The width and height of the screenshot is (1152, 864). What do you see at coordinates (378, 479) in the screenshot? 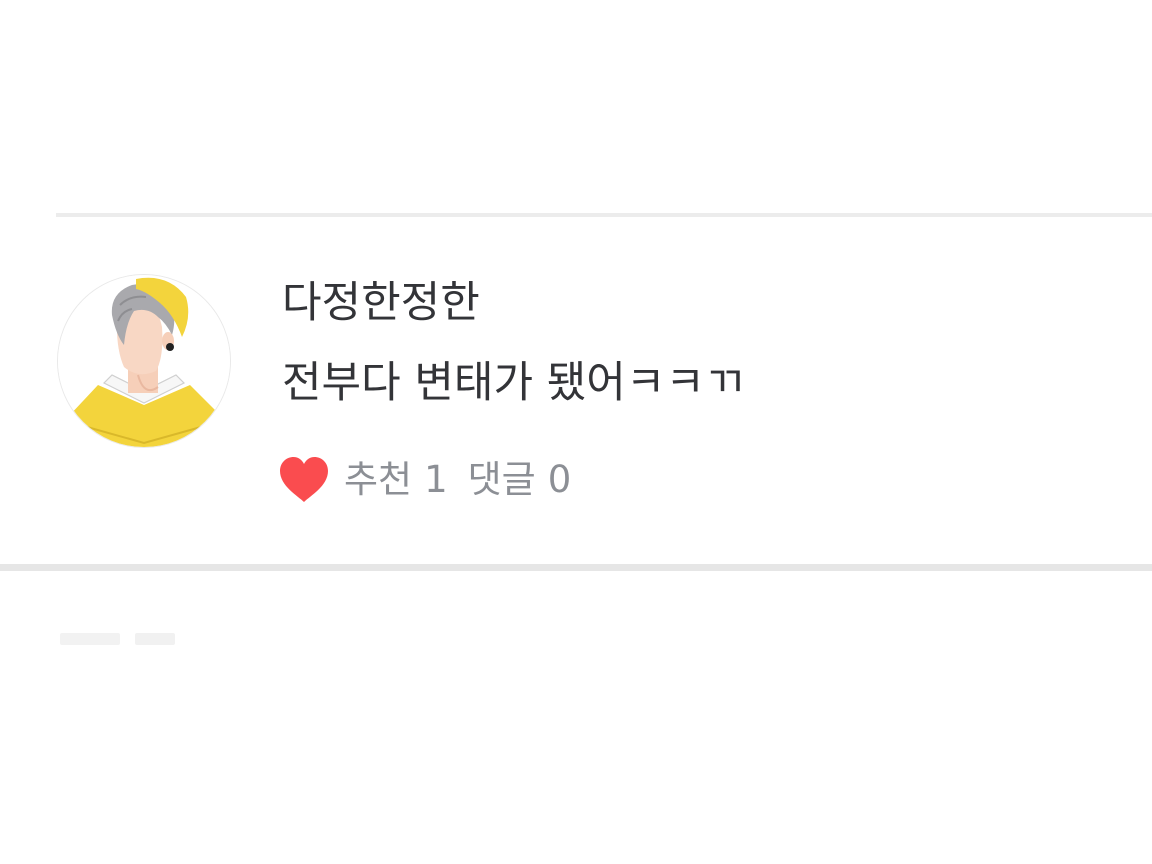
I see `recommend-label: 추천` at bounding box center [378, 479].